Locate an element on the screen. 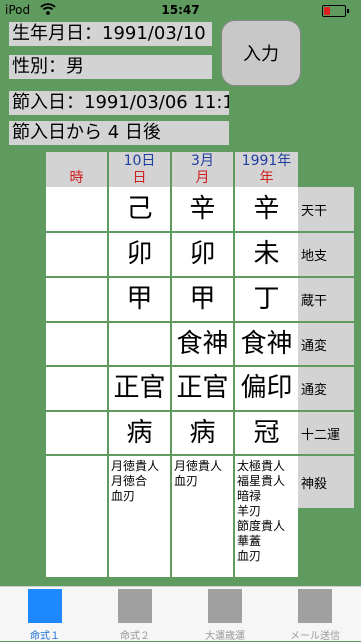 Image resolution: width=361 pixels, height=642 pixels. tab-mail-send: メール送信 is located at coordinates (315, 615).